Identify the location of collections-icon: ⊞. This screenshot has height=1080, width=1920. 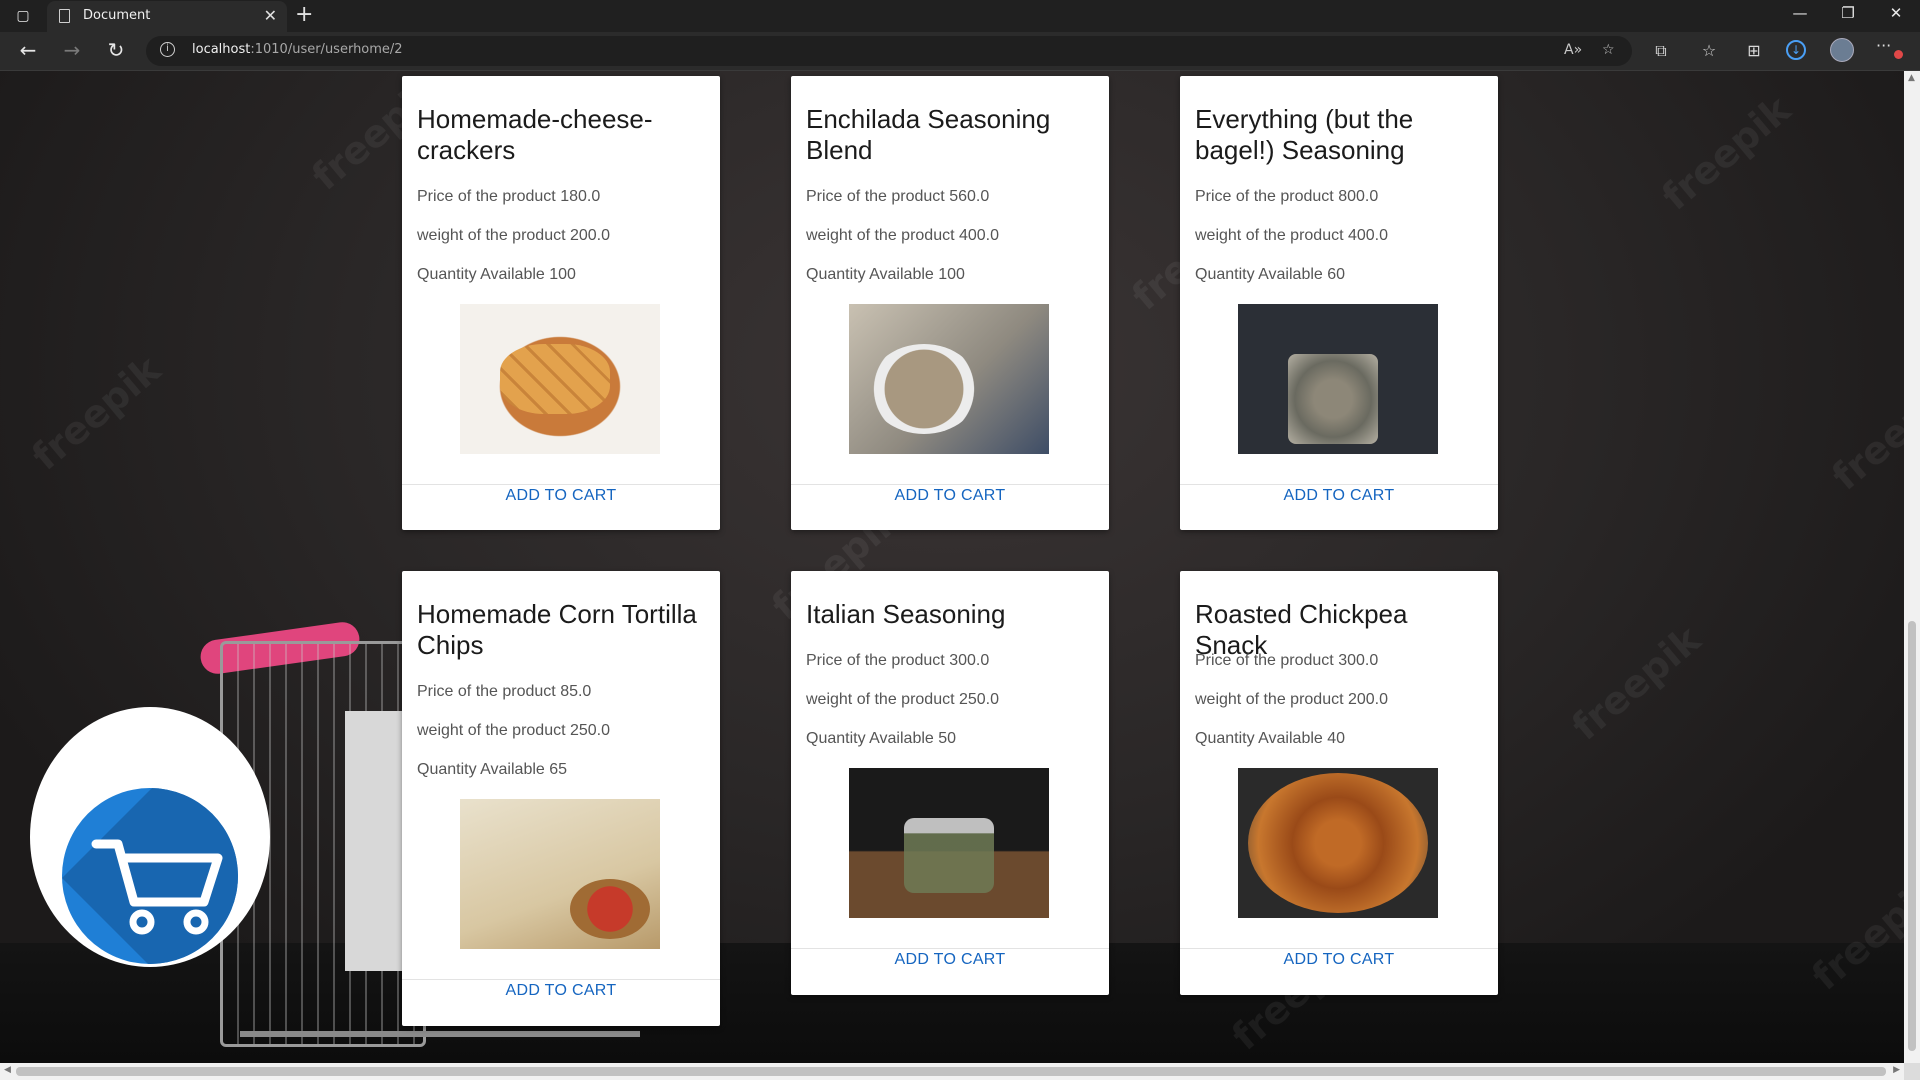
(1754, 50).